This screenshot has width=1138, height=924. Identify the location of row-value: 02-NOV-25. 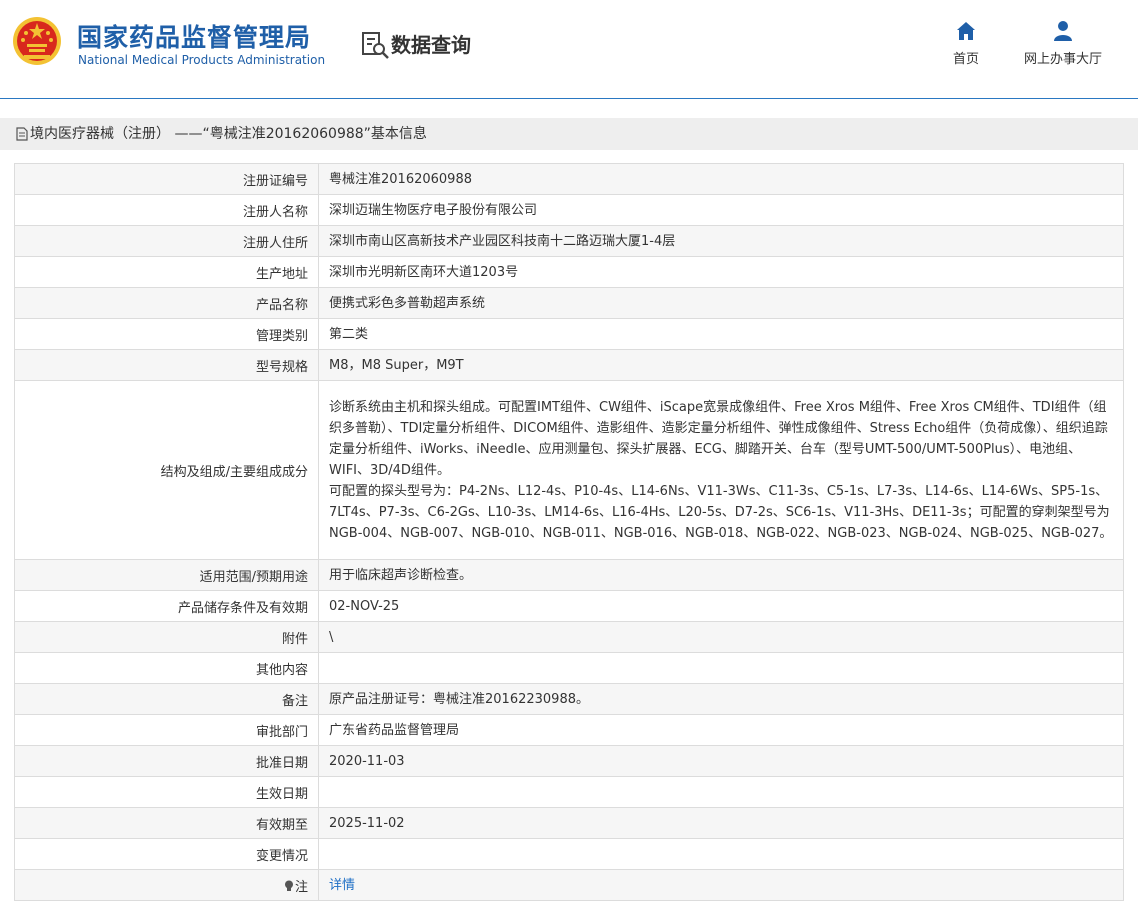
(721, 606).